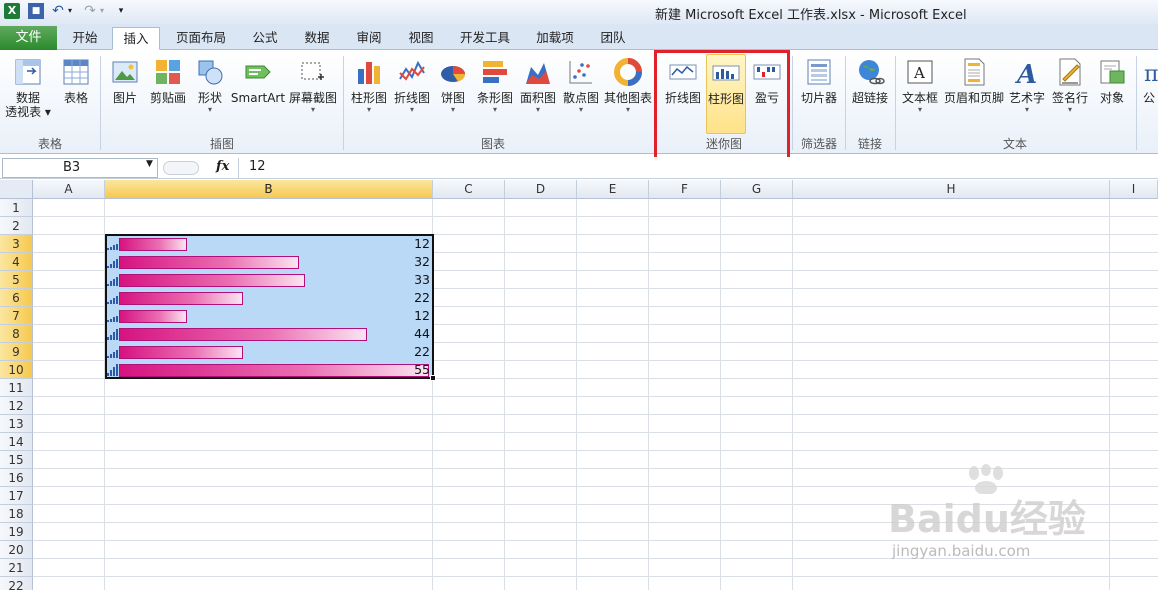  I want to click on cell-value-b10: 55, so click(390, 370).